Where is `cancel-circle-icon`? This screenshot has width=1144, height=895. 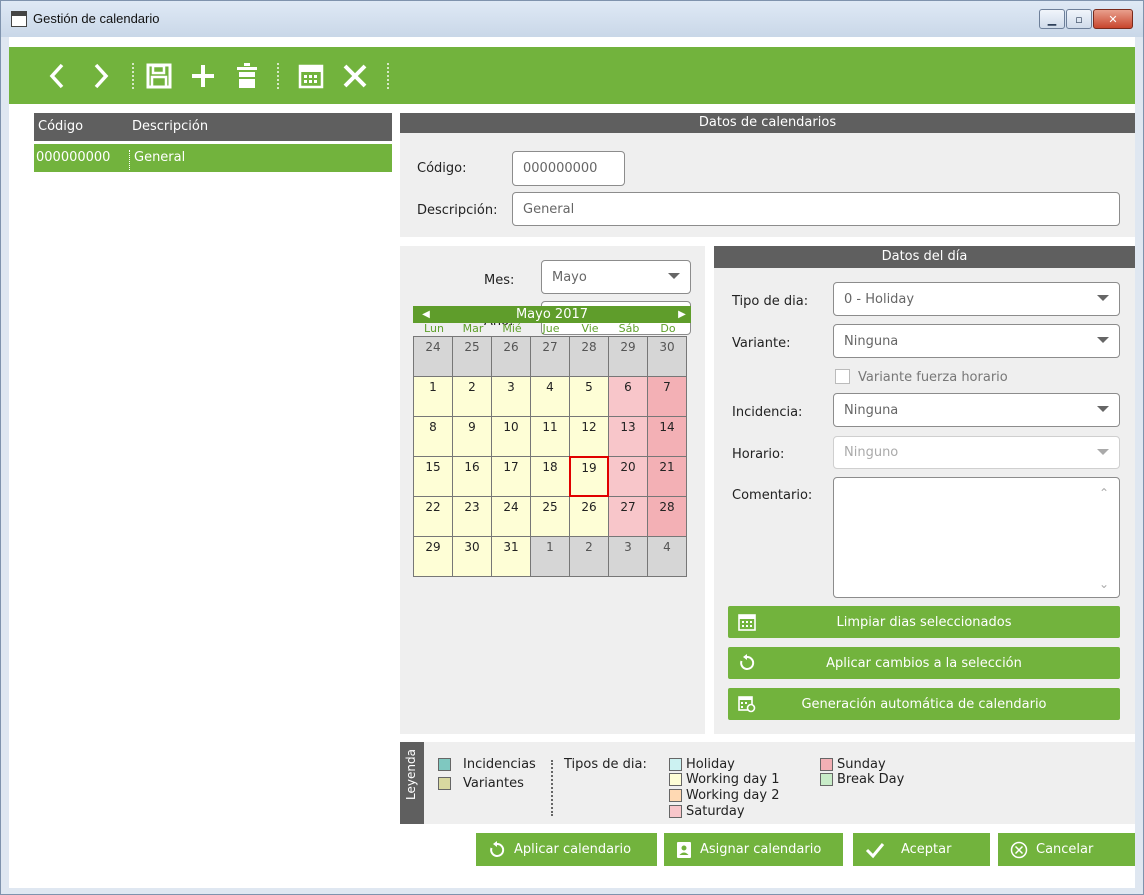
cancel-circle-icon is located at coordinates (1019, 849).